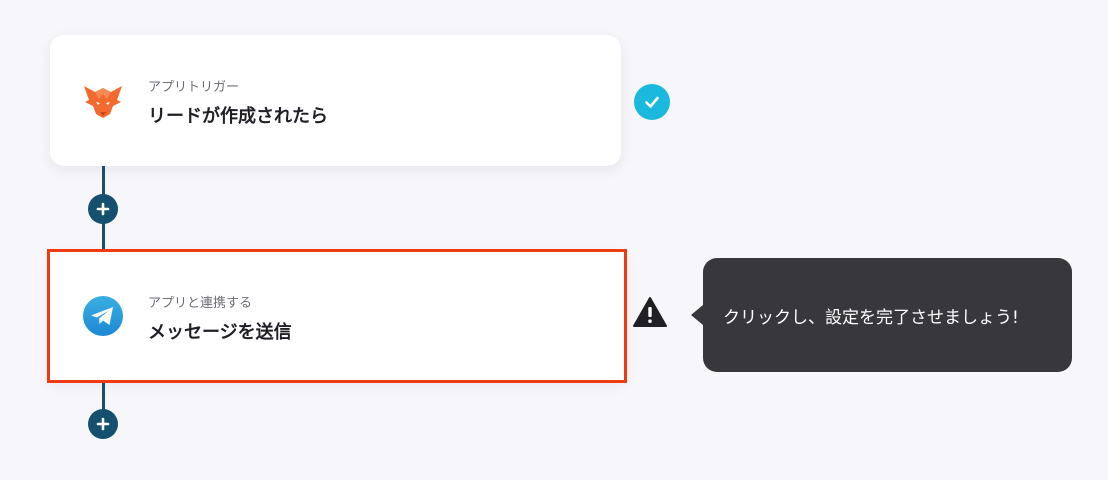 This screenshot has height=480, width=1108. I want to click on warning-icon, so click(650, 312).